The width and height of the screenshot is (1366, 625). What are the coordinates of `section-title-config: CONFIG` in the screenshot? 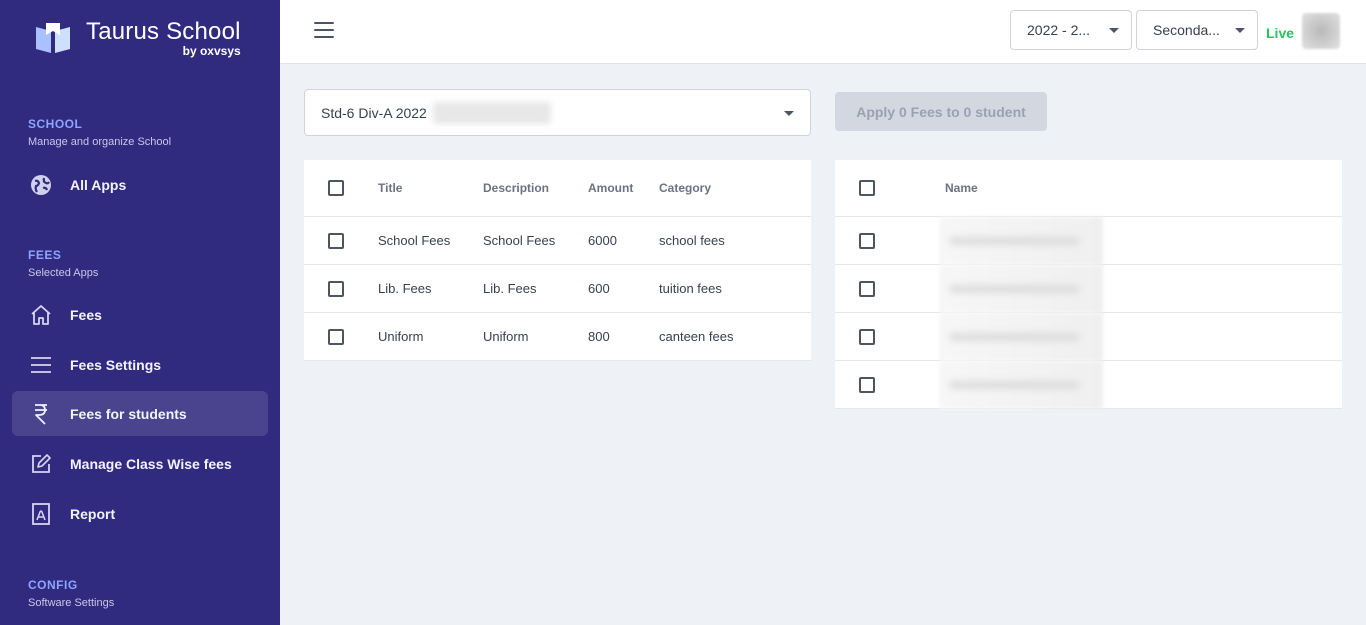 It's located at (53, 585).